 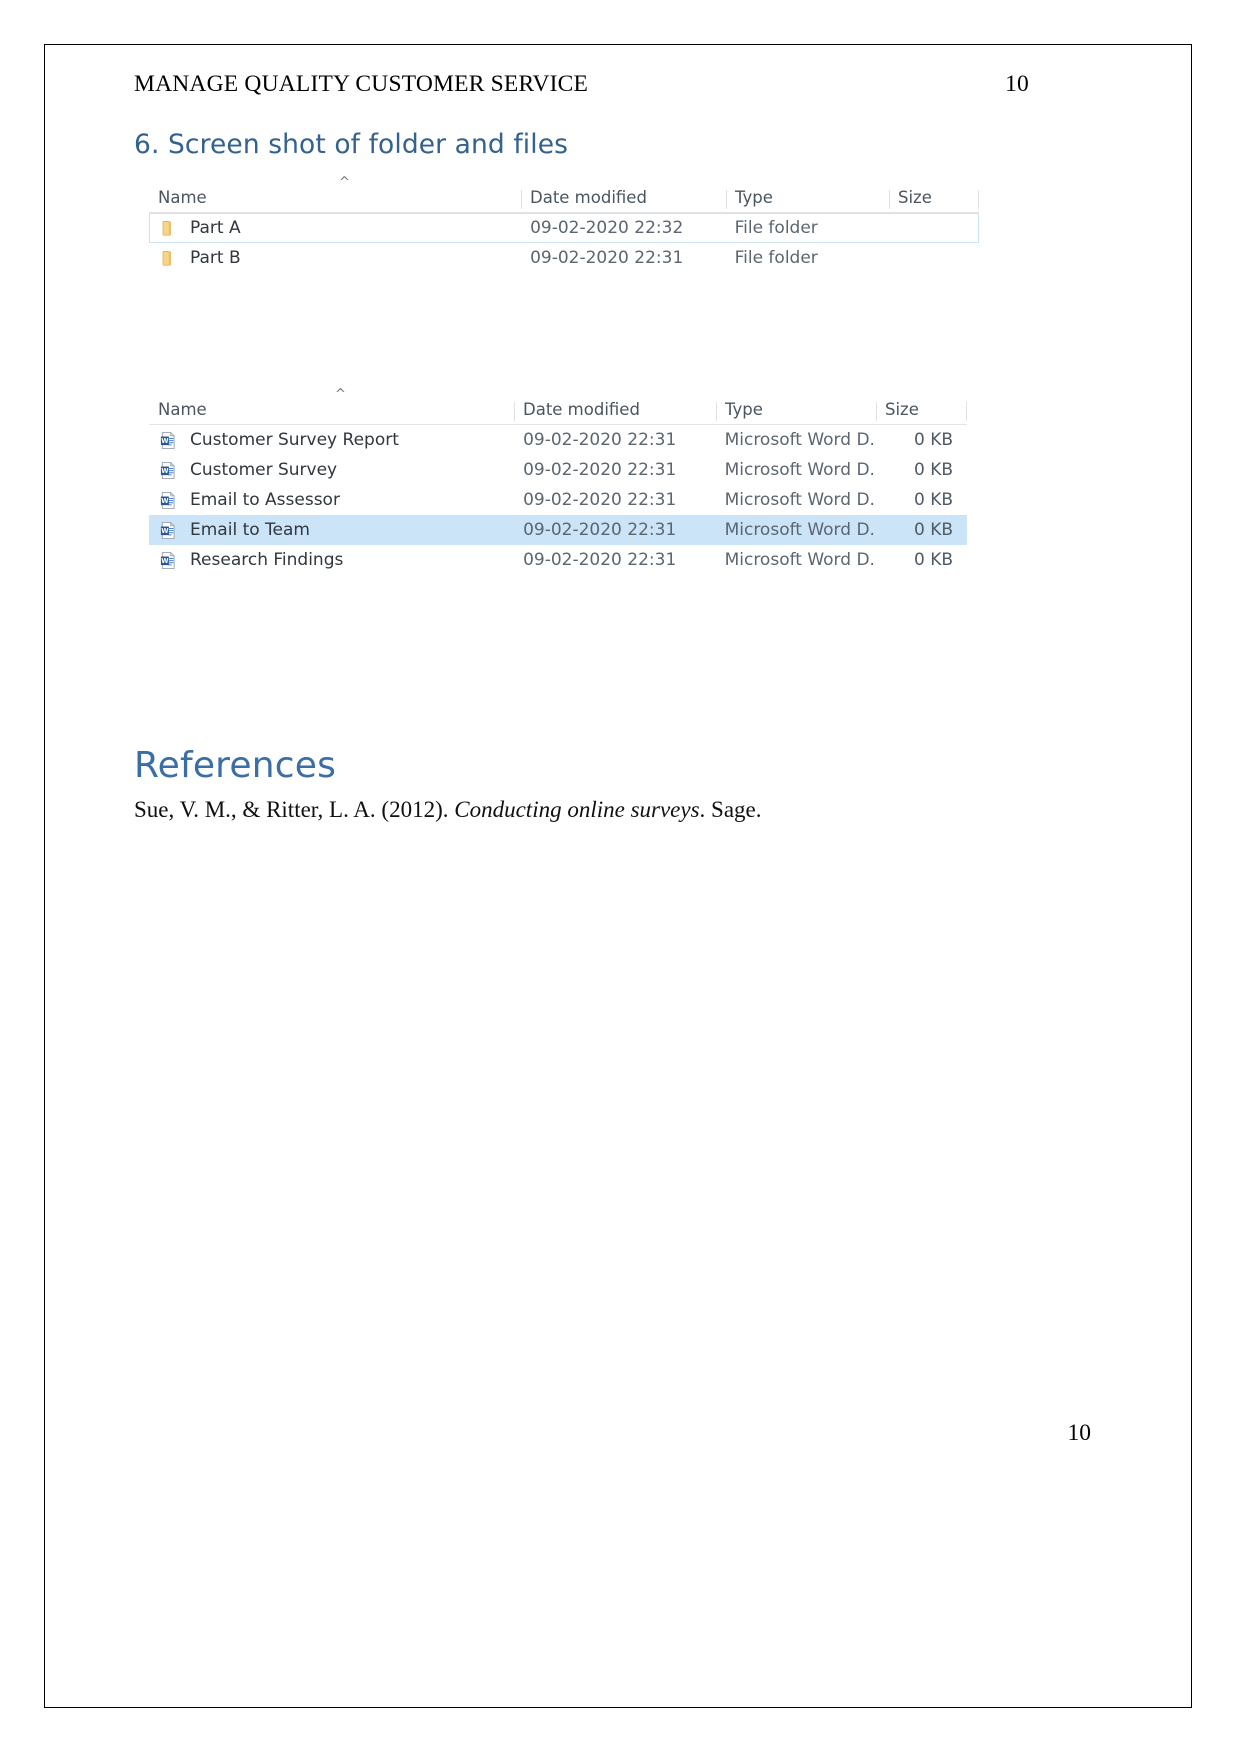 I want to click on folder-row-date-cell: 09-02-2020 22:31, so click(x=607, y=258).